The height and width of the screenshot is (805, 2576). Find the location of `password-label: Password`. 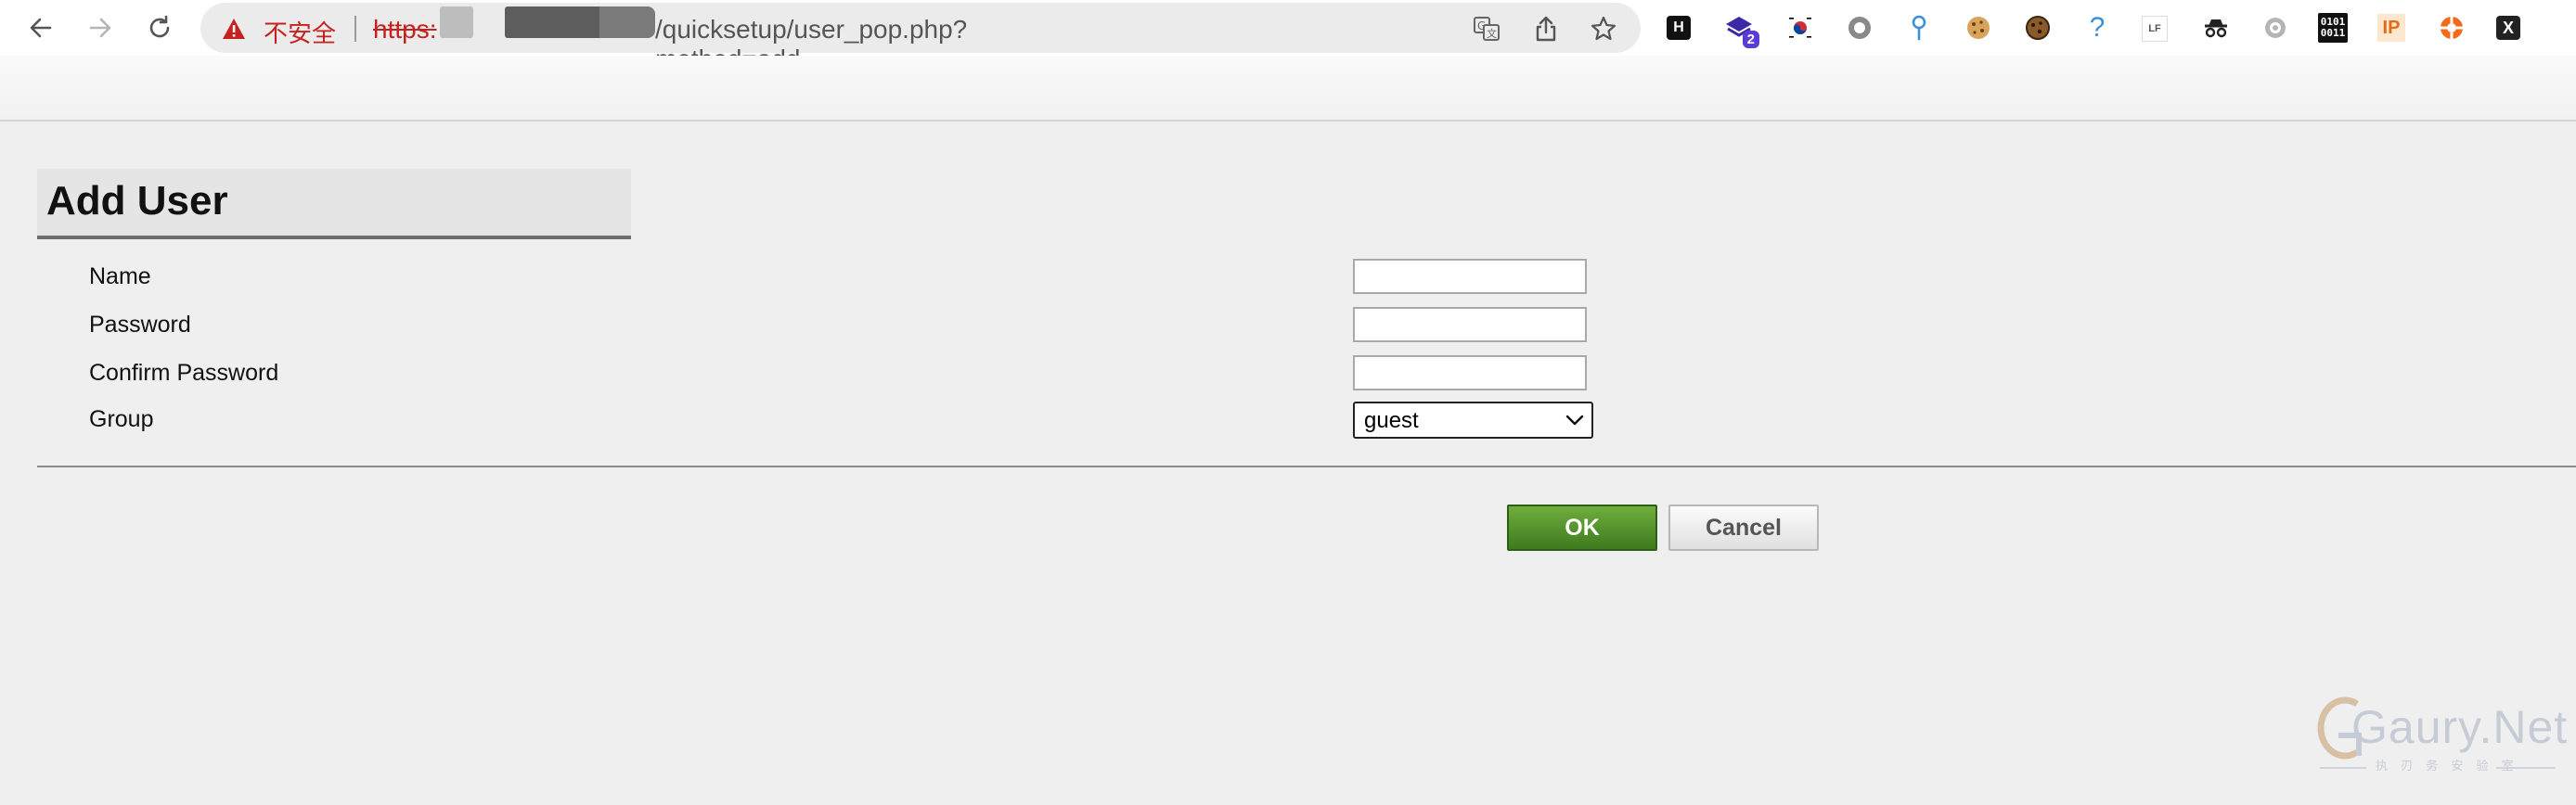

password-label: Password is located at coordinates (140, 325).